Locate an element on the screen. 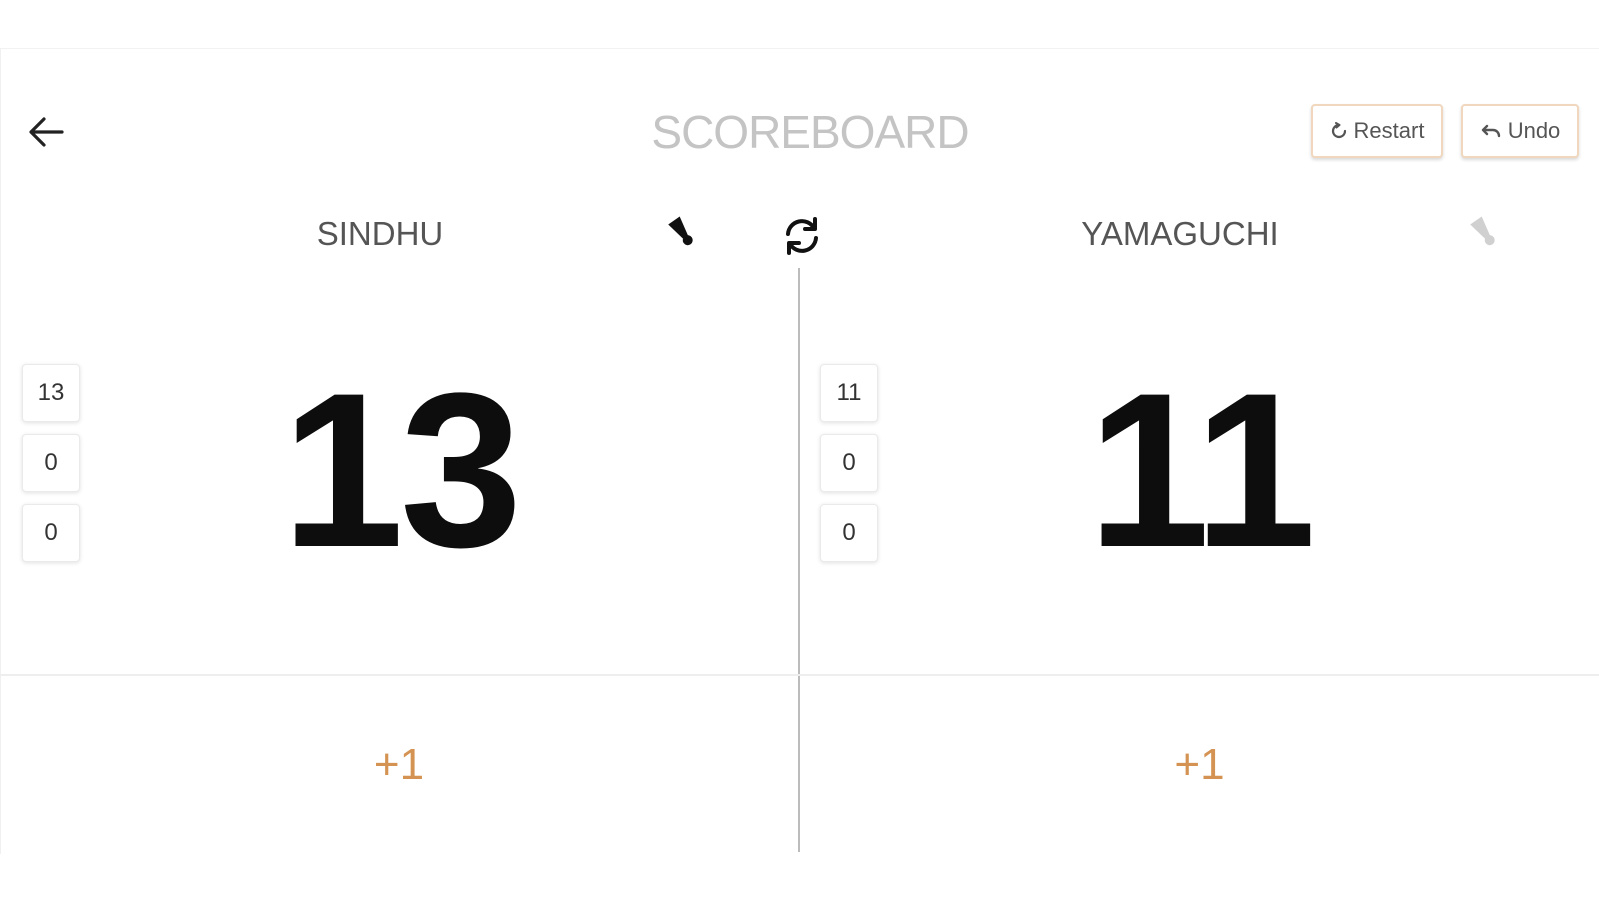 The width and height of the screenshot is (1599, 900). player-name-left: SINDHU is located at coordinates (380, 233).